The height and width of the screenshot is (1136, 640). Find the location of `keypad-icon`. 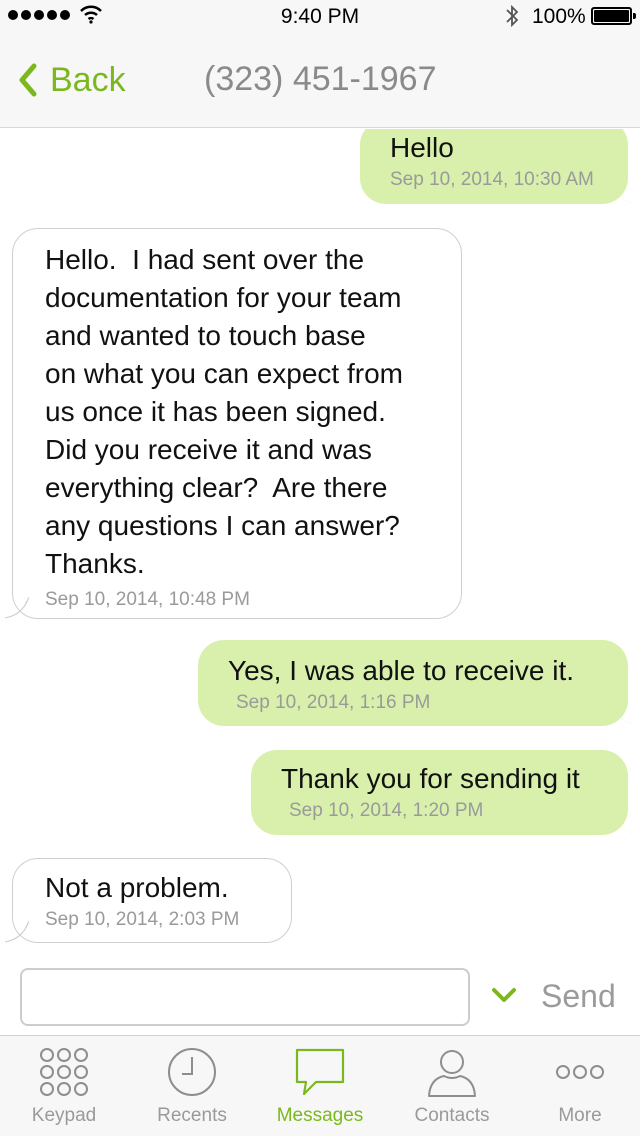

keypad-icon is located at coordinates (64, 1072).